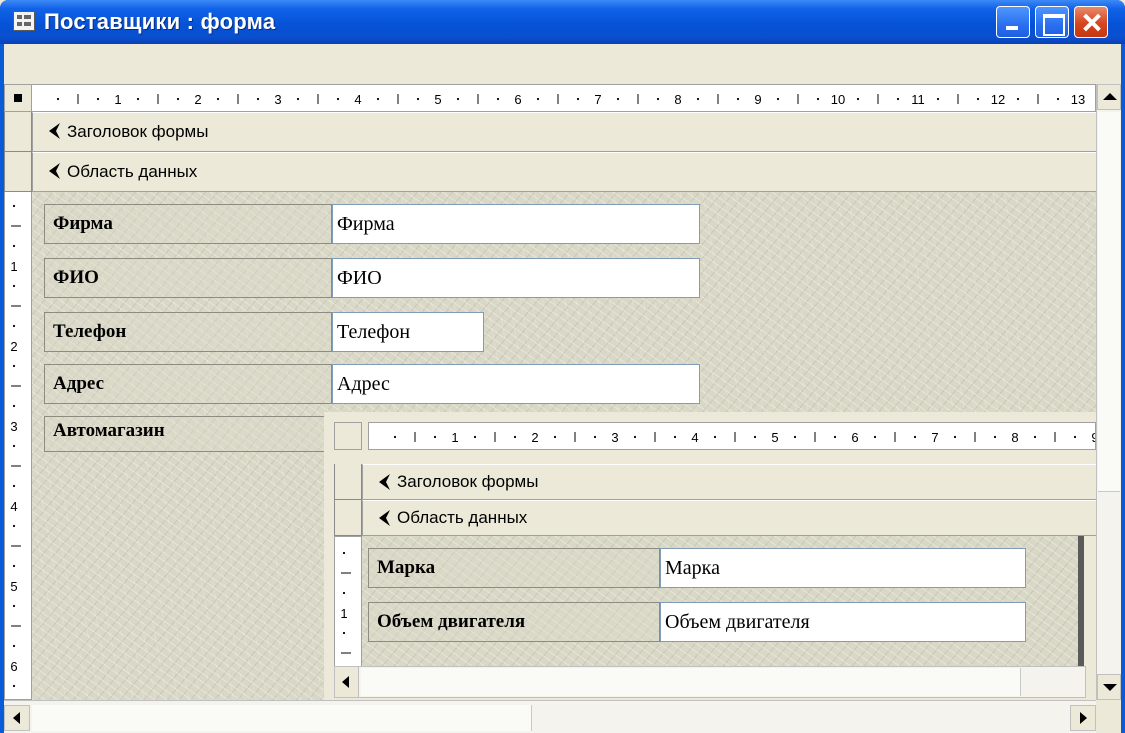  What do you see at coordinates (514, 622) in the screenshot?
I see `label-engine-volume: Объем двигателя` at bounding box center [514, 622].